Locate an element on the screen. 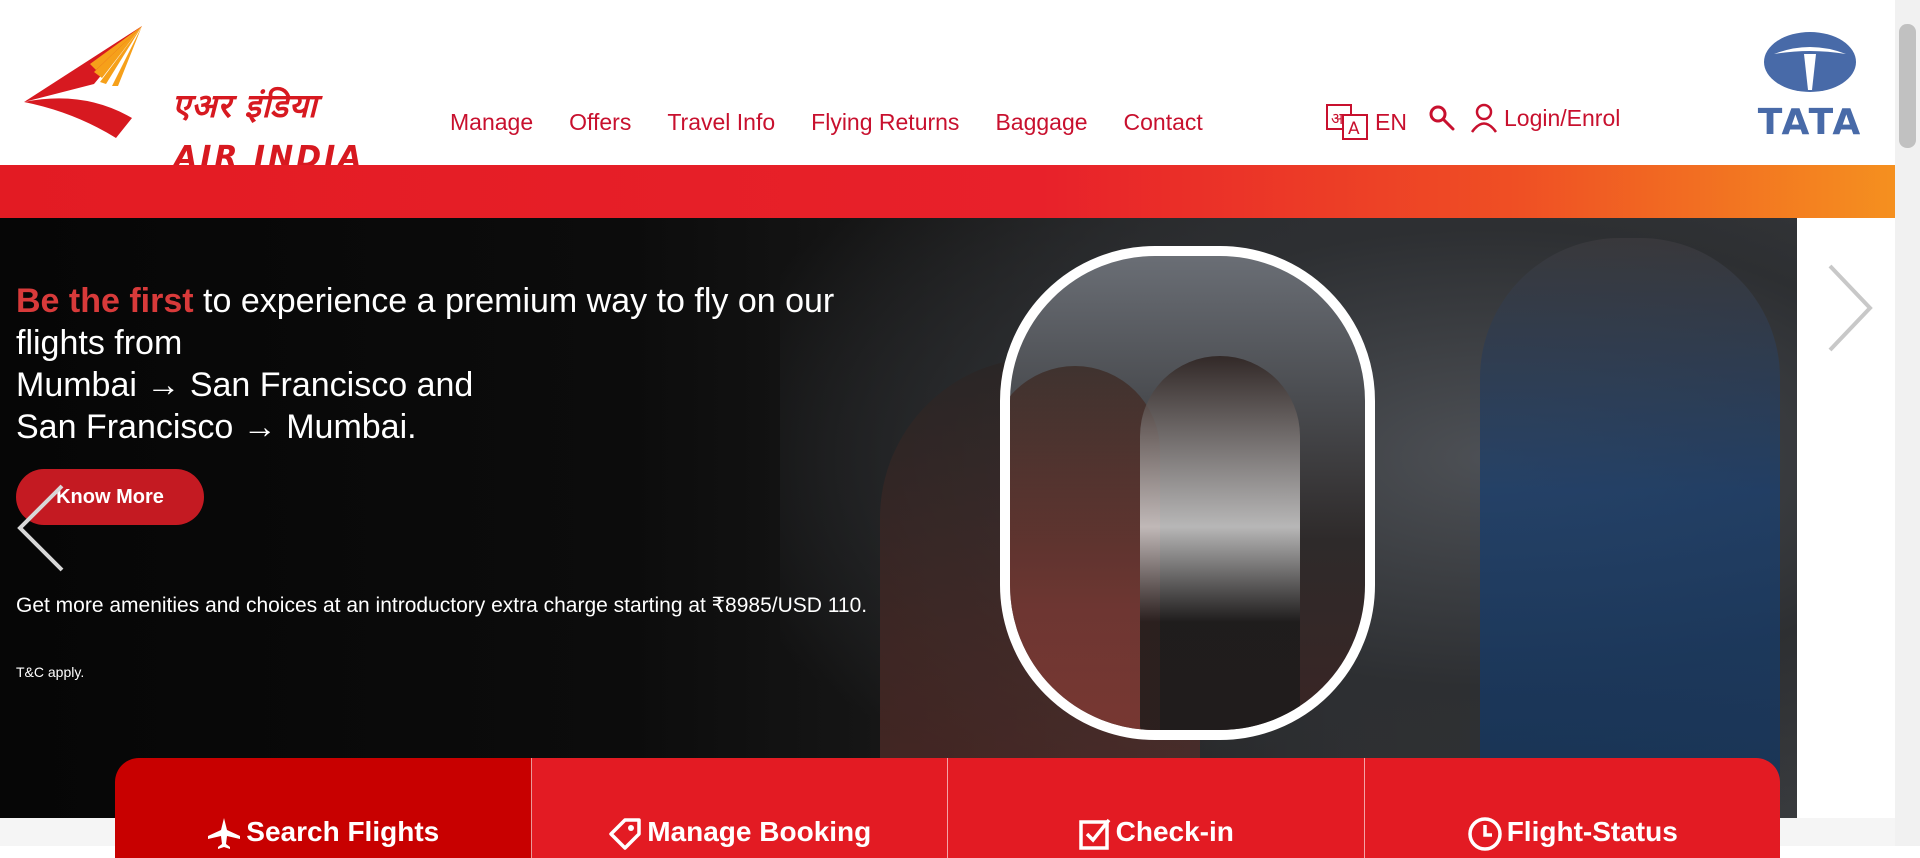  page-scrollbar is located at coordinates (1907, 423).